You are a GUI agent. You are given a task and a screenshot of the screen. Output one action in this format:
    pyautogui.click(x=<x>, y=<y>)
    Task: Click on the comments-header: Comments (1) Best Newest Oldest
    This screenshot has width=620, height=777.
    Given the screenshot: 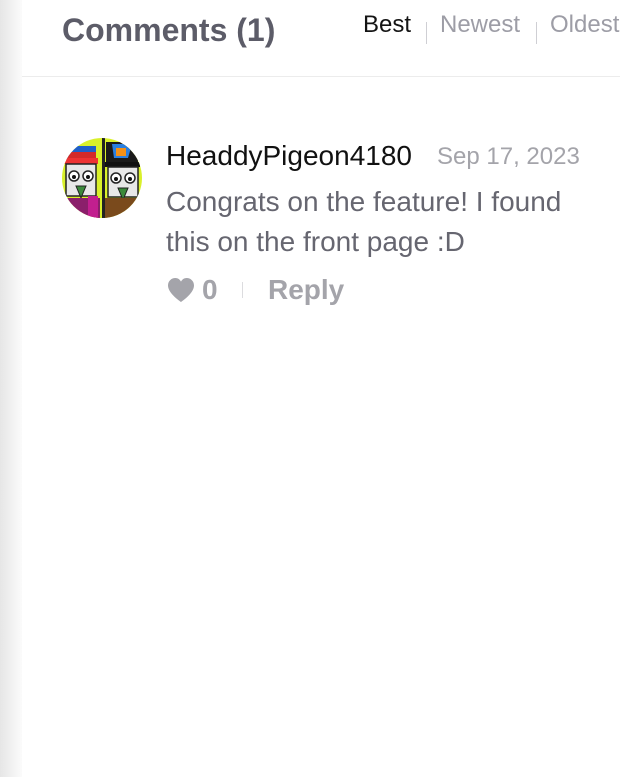 What is the action you would take?
    pyautogui.click(x=321, y=38)
    